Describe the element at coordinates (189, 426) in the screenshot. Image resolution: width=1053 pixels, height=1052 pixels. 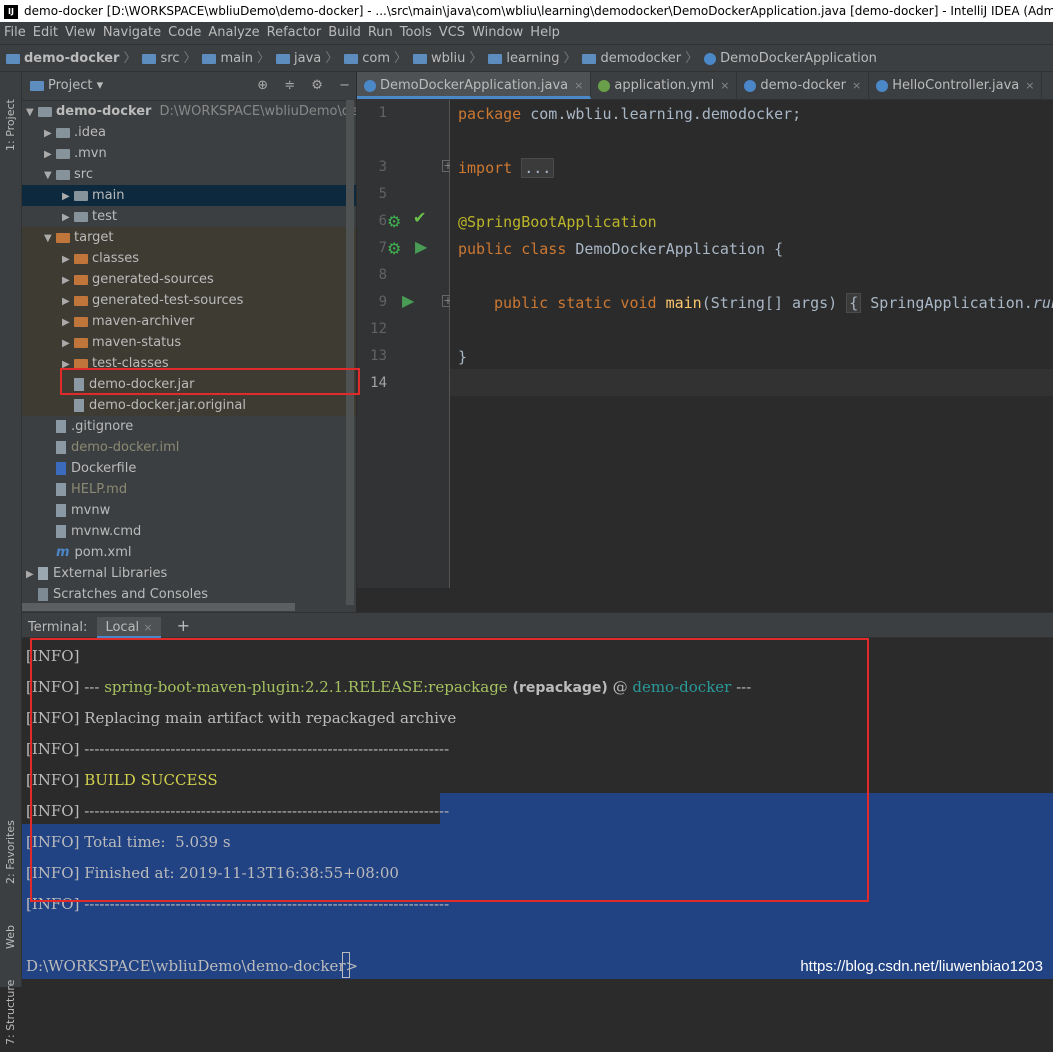
I see `tree-item: .gitignore` at that location.